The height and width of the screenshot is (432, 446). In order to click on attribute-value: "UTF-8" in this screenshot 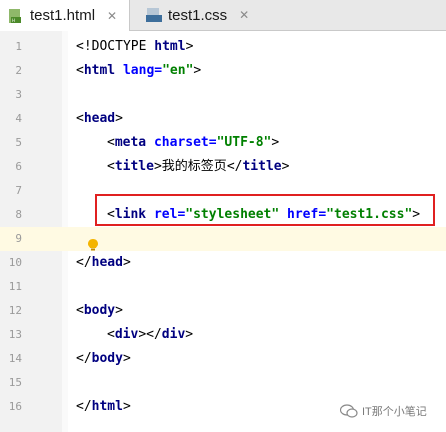, I will do `click(244, 142)`.